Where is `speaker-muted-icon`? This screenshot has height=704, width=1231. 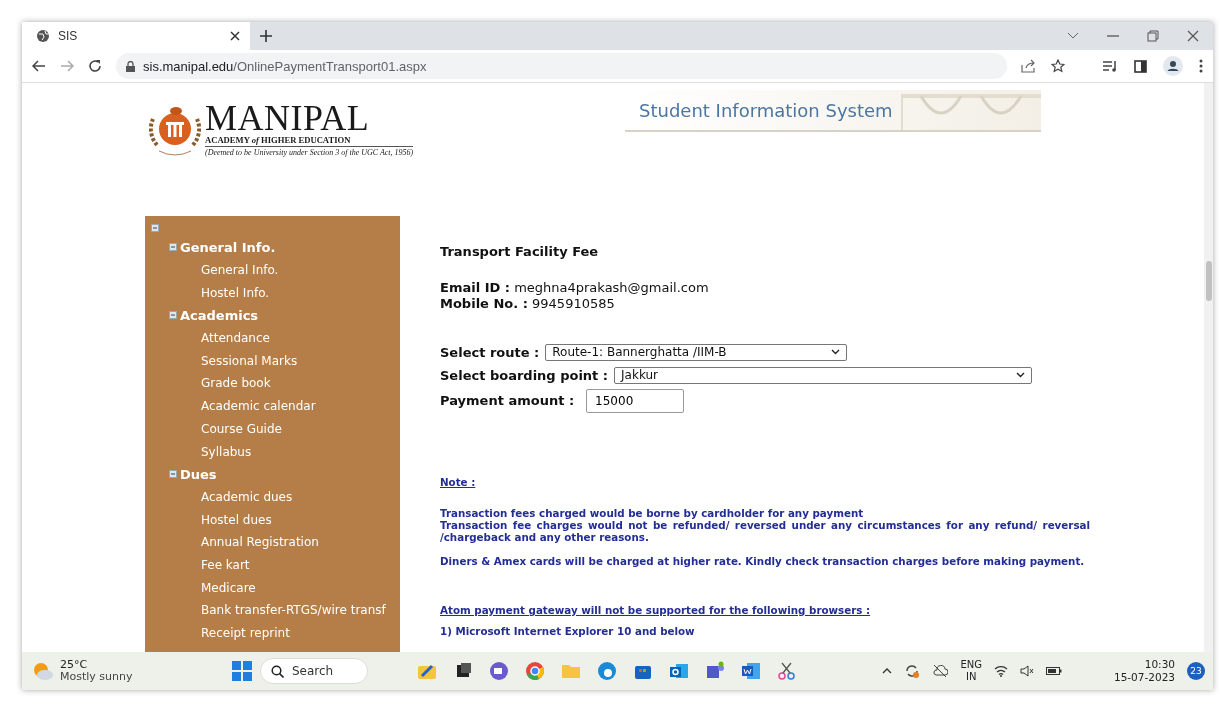
speaker-muted-icon is located at coordinates (1026, 671).